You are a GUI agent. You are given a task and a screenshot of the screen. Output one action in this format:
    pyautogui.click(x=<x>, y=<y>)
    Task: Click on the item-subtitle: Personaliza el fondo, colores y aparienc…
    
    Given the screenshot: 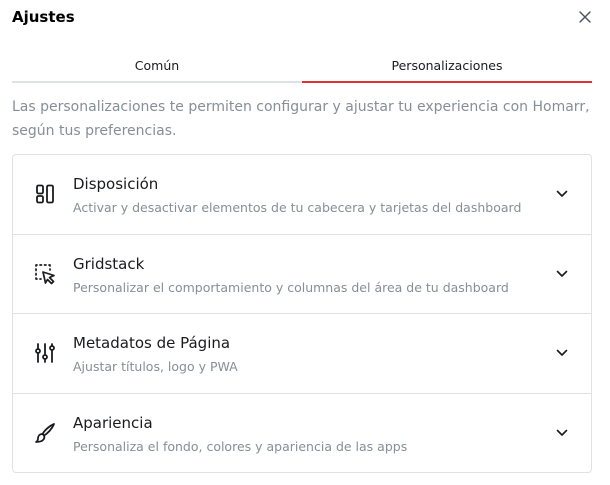 What is the action you would take?
    pyautogui.click(x=240, y=446)
    